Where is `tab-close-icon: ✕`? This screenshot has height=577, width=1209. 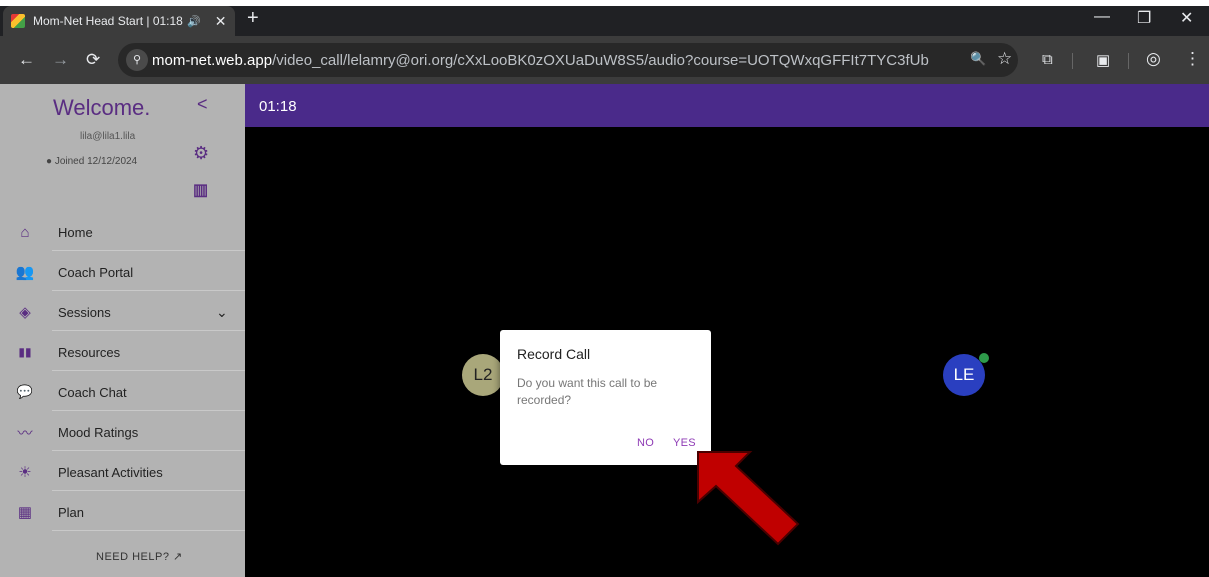 tab-close-icon: ✕ is located at coordinates (221, 21).